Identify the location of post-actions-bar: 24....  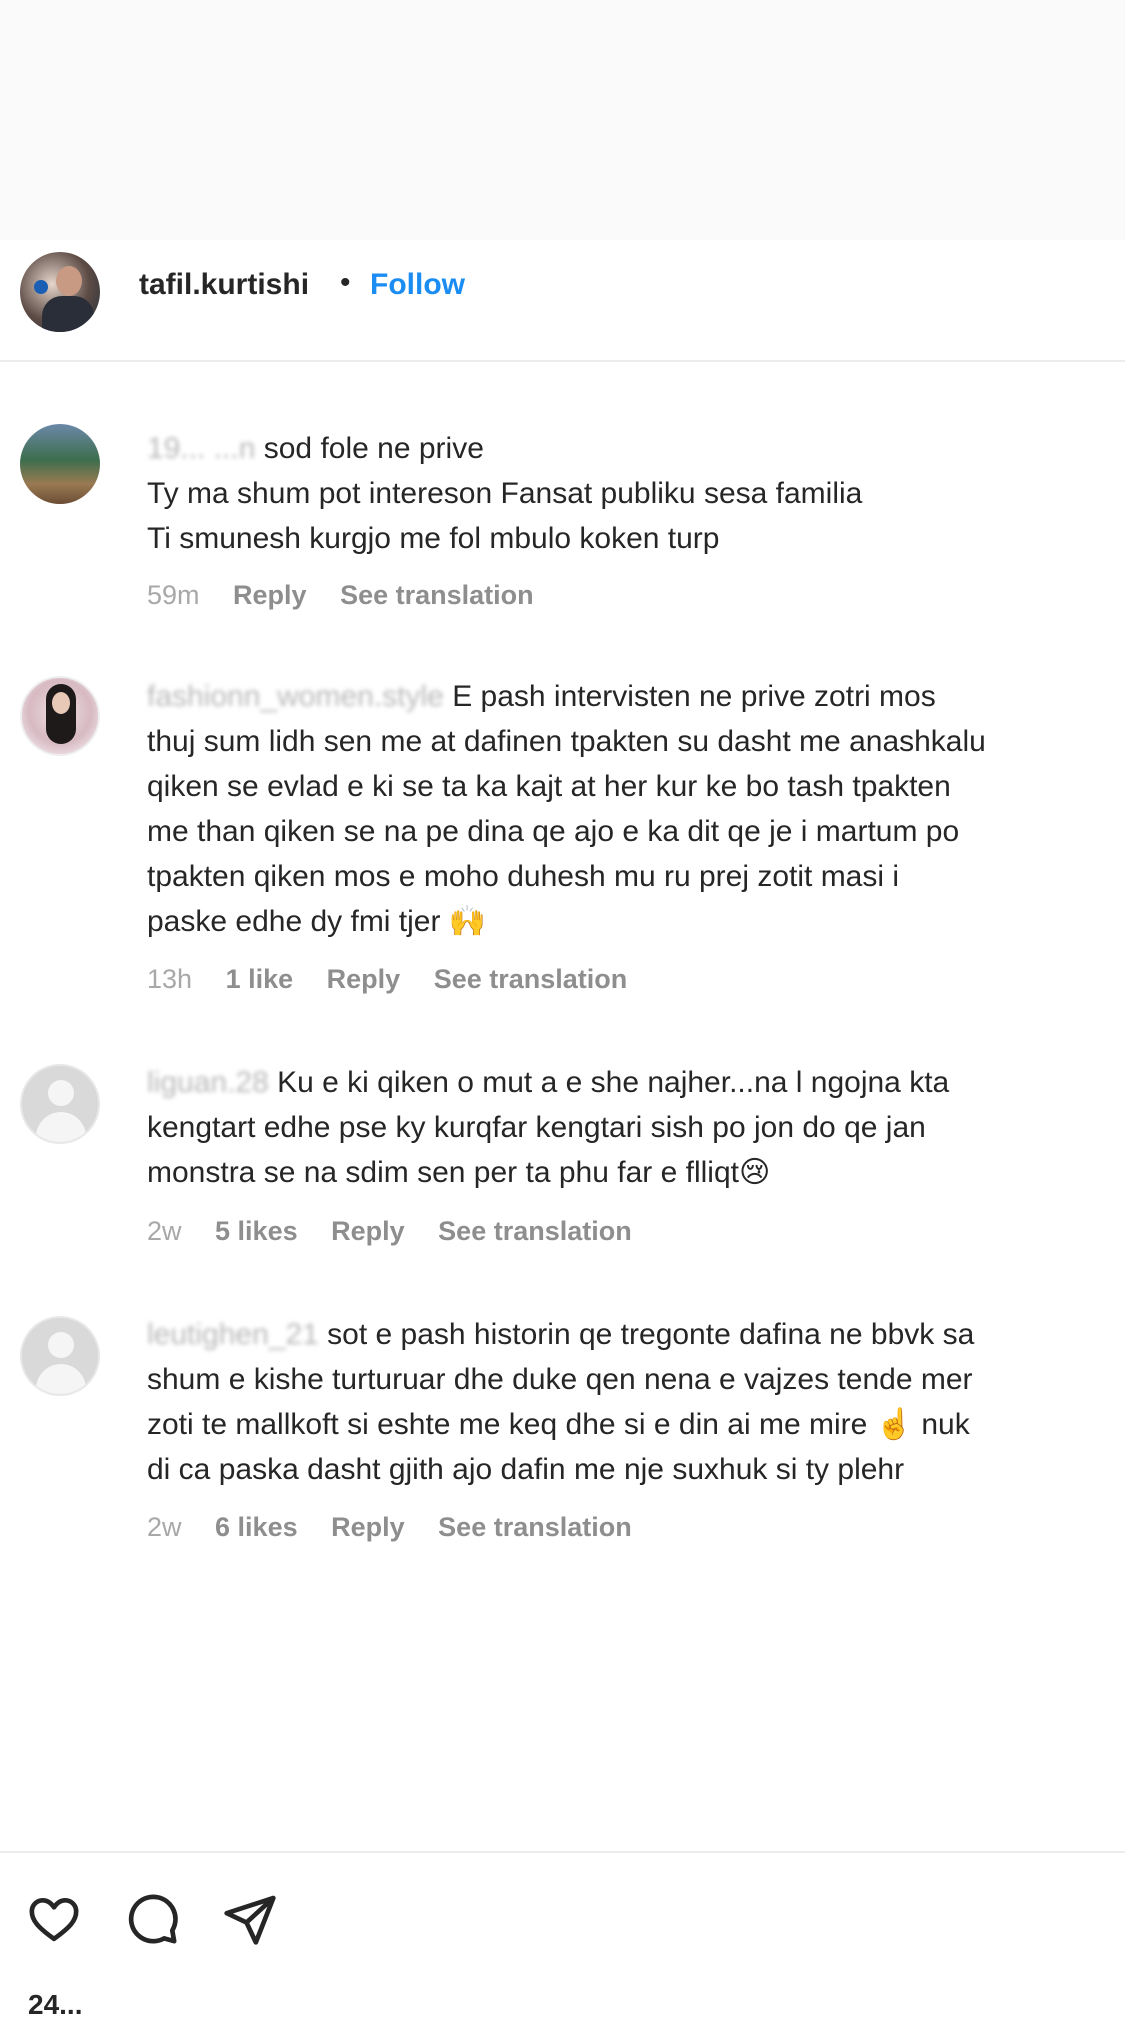
(562, 1935).